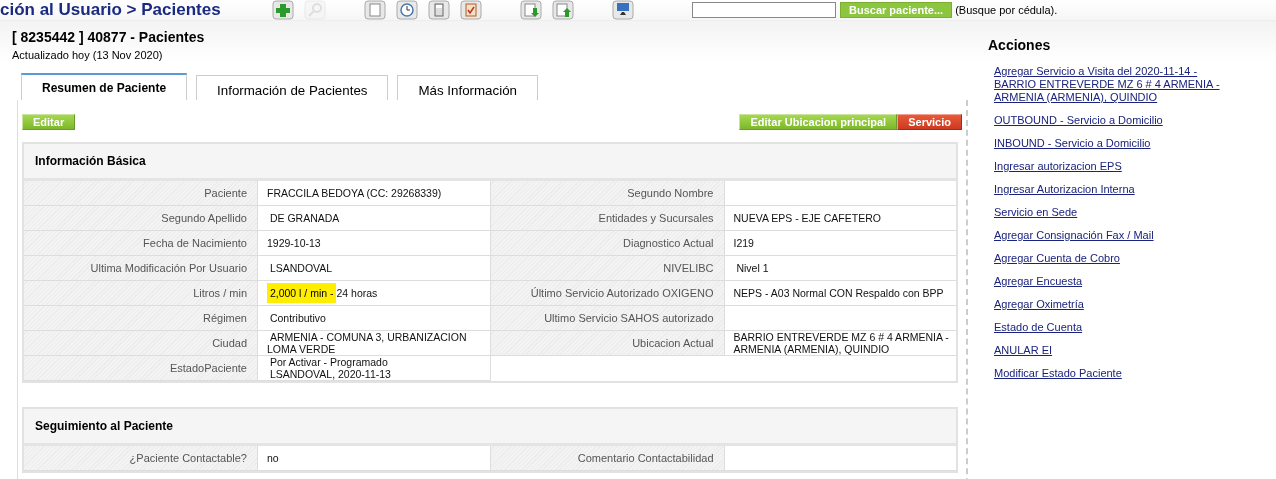 The width and height of the screenshot is (1276, 479). Describe the element at coordinates (752, 268) in the screenshot. I see `field-value: Nivel 1` at that location.